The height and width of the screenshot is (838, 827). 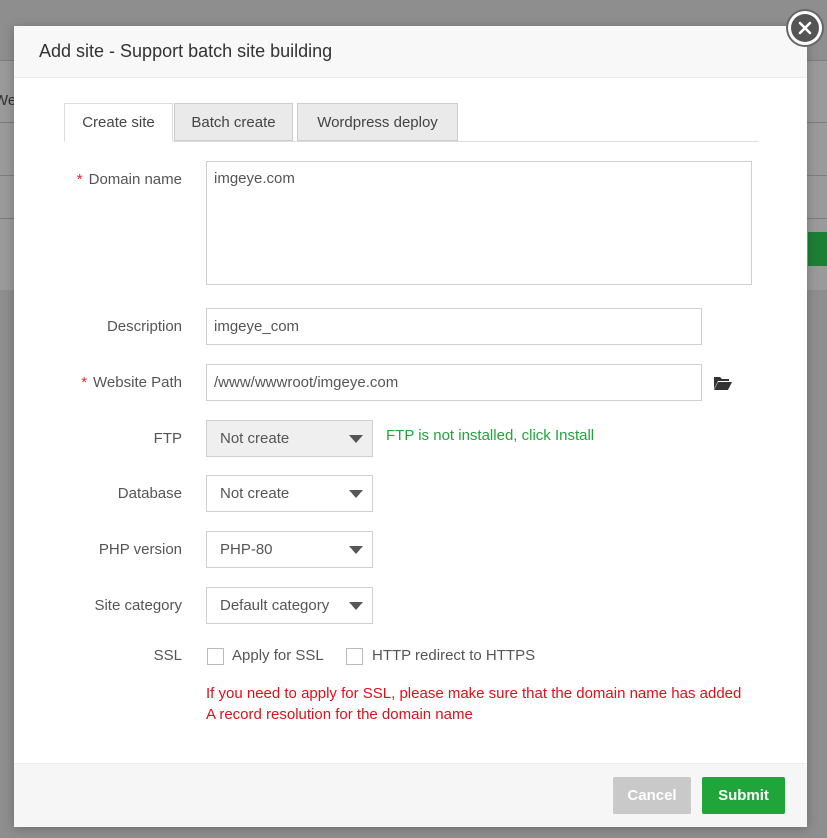 What do you see at coordinates (289, 549) in the screenshot?
I see `php-version-select: PHP-80` at bounding box center [289, 549].